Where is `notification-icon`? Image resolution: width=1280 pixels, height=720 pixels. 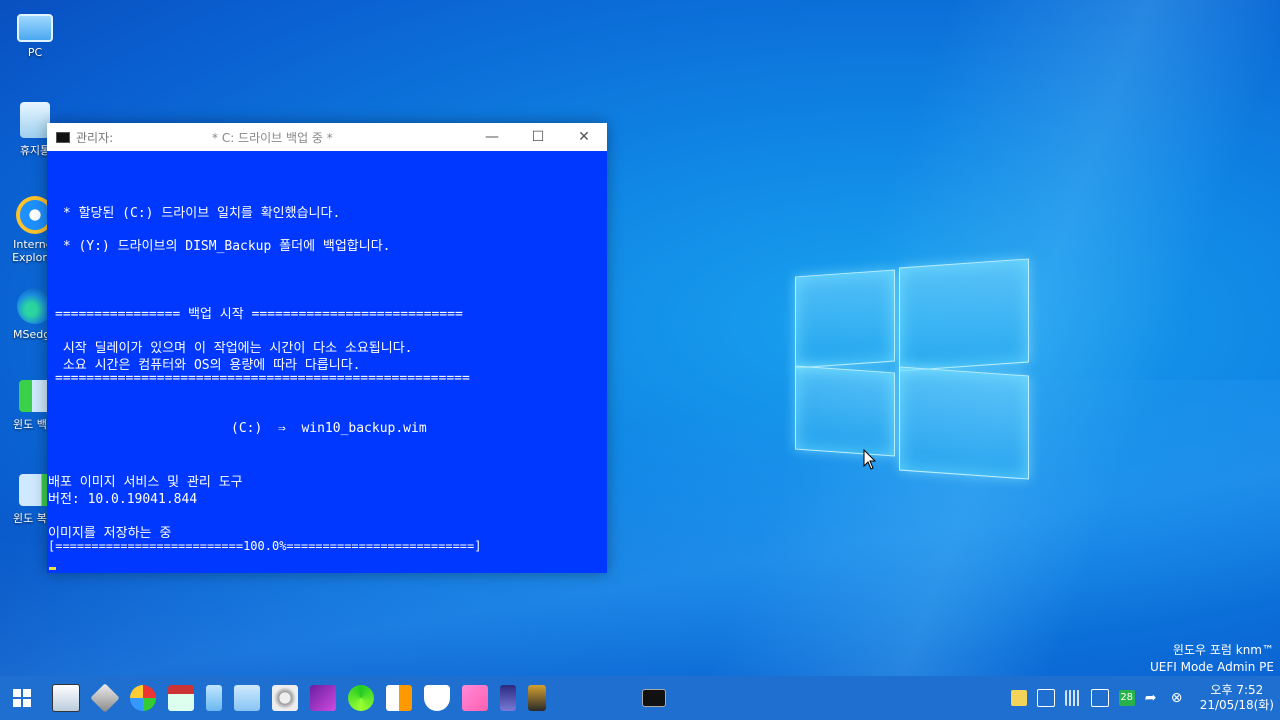 notification-icon is located at coordinates (1018, 698).